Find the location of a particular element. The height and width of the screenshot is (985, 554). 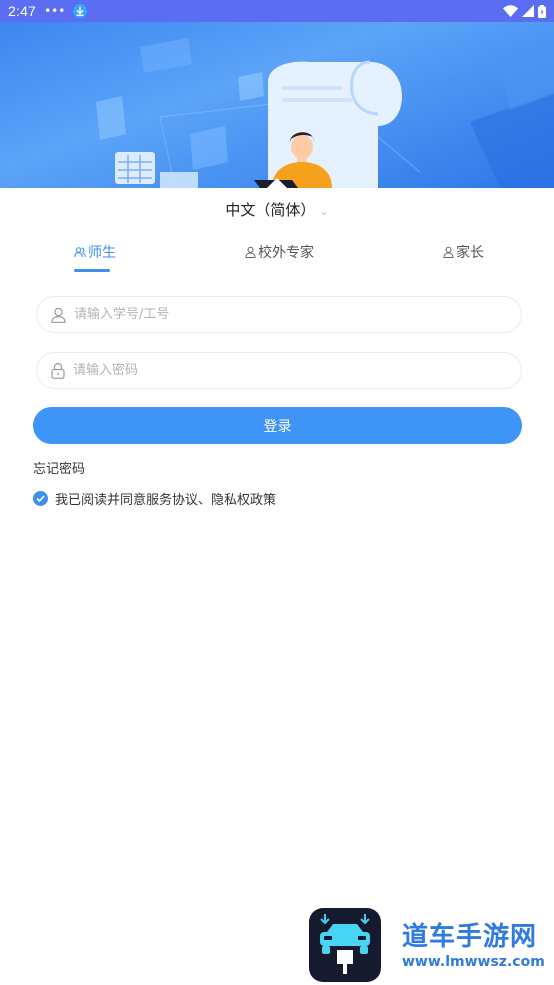

watermark-text: 道车手游网 www.lmwwsz.com is located at coordinates (473, 946).